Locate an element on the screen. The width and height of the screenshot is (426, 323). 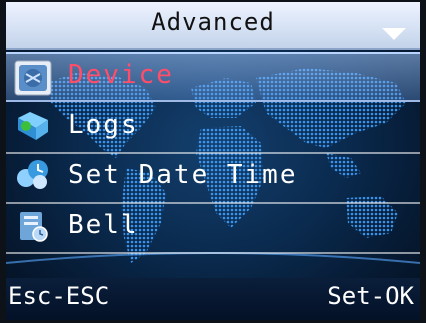
menu-item-label: Device is located at coordinates (121, 75).